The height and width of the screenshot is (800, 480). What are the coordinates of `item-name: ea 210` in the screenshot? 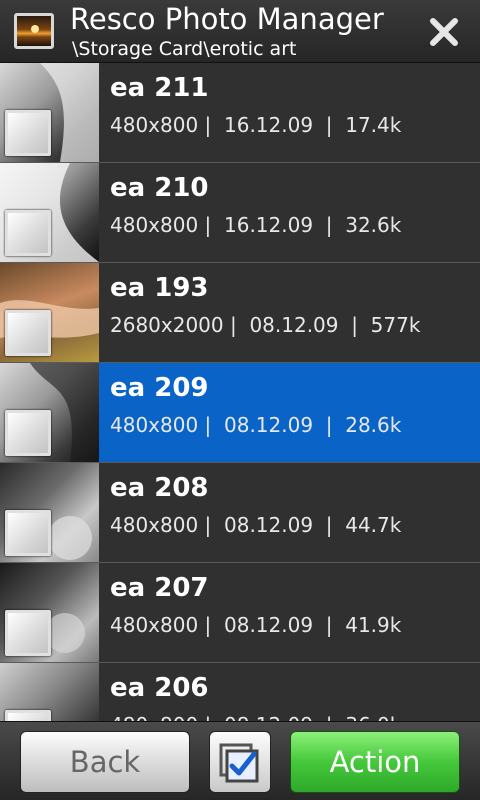 It's located at (159, 188).